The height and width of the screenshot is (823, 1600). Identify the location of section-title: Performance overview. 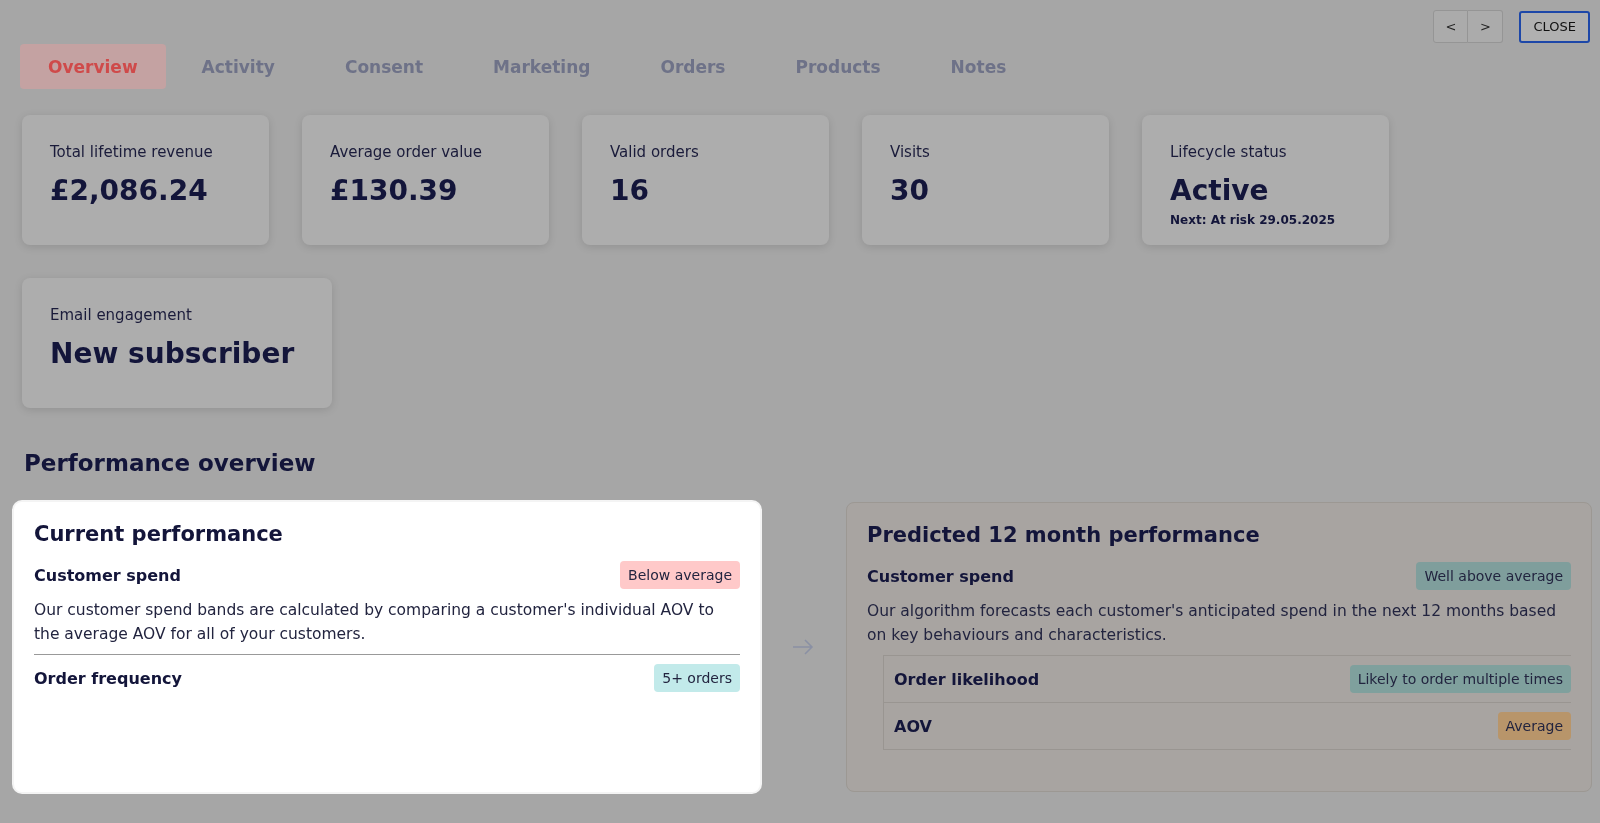
(170, 463).